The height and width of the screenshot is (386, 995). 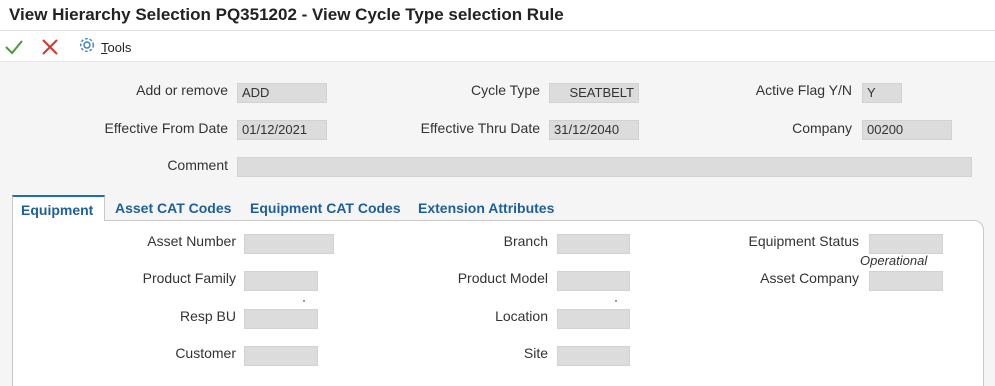 What do you see at coordinates (604, 167) in the screenshot?
I see `comment-field` at bounding box center [604, 167].